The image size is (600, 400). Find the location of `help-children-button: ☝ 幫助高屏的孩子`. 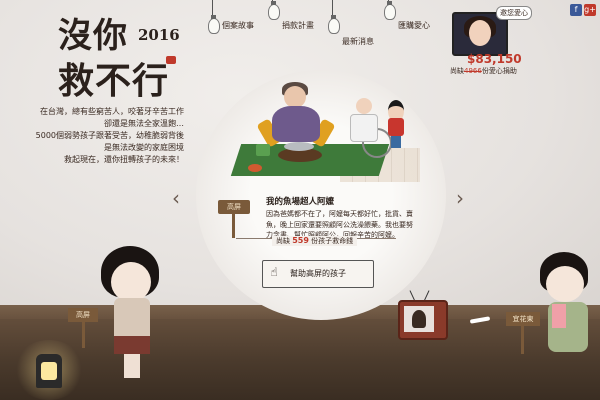

help-children-button: ☝ 幫助高屏的孩子 is located at coordinates (318, 274).